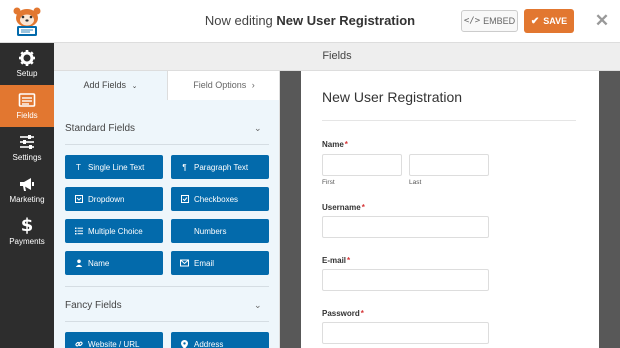 The height and width of the screenshot is (348, 620). I want to click on editing-prefix: Now editing, so click(238, 20).